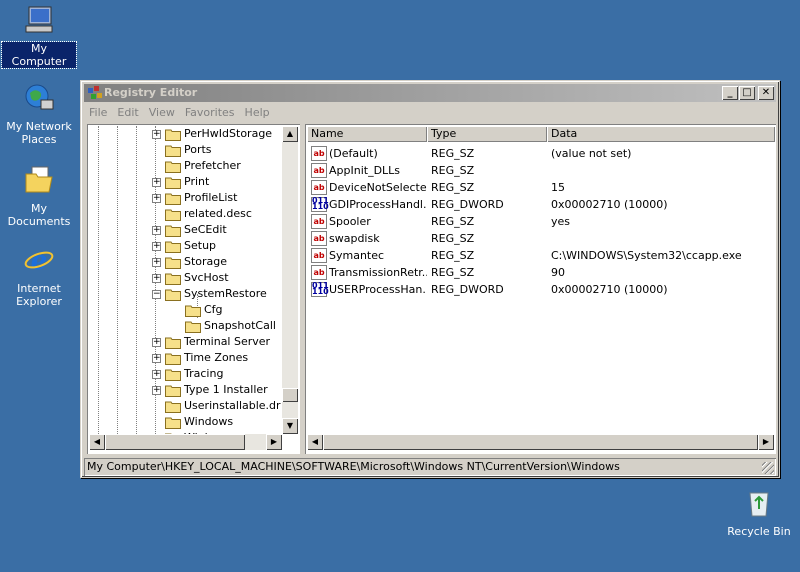 The height and width of the screenshot is (572, 800). Describe the element at coordinates (39, 196) in the screenshot. I see `desktop-icon-my-documents: My Documents` at that location.